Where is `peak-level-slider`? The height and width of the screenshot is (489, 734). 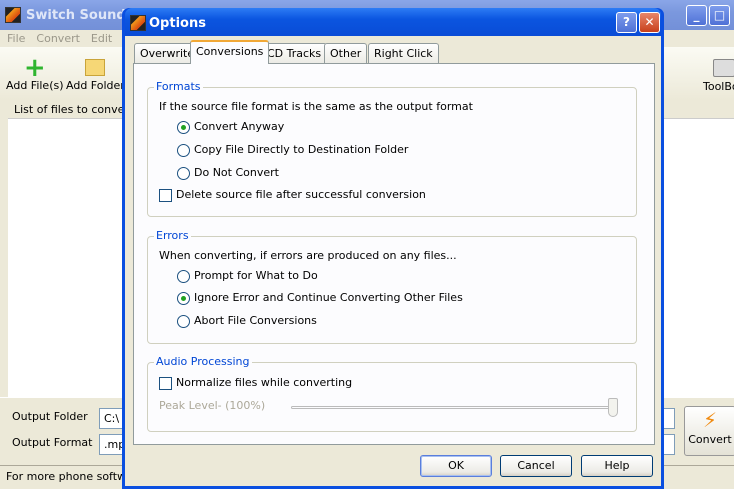 peak-level-slider is located at coordinates (454, 407).